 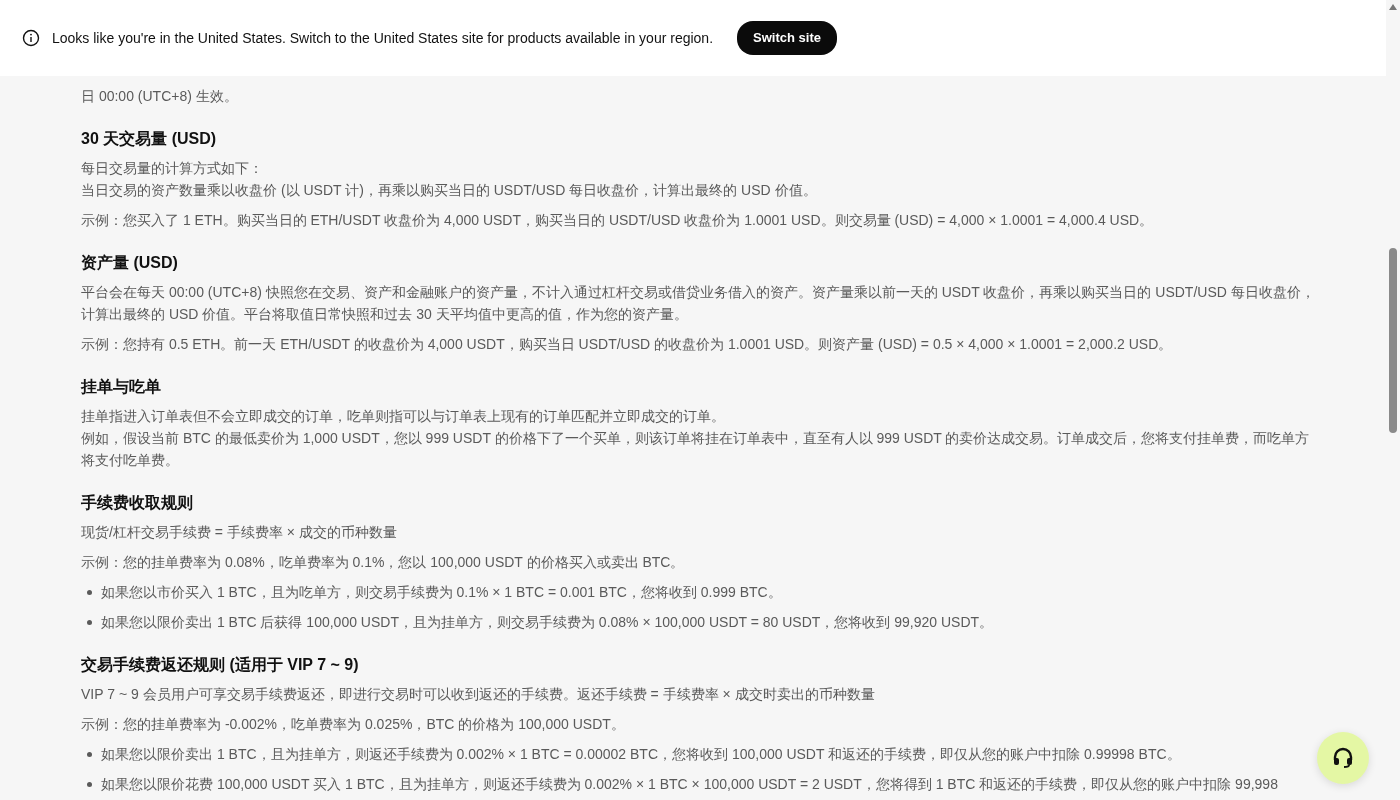 What do you see at coordinates (31, 38) in the screenshot?
I see `info-icon` at bounding box center [31, 38].